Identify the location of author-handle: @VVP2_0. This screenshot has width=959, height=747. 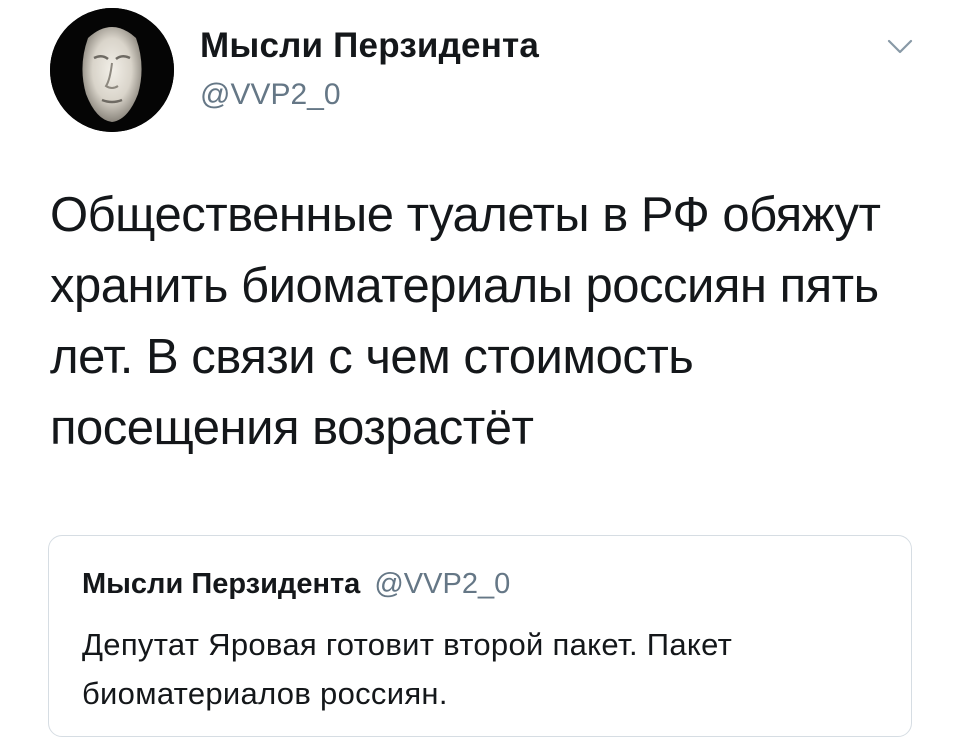
(270, 95).